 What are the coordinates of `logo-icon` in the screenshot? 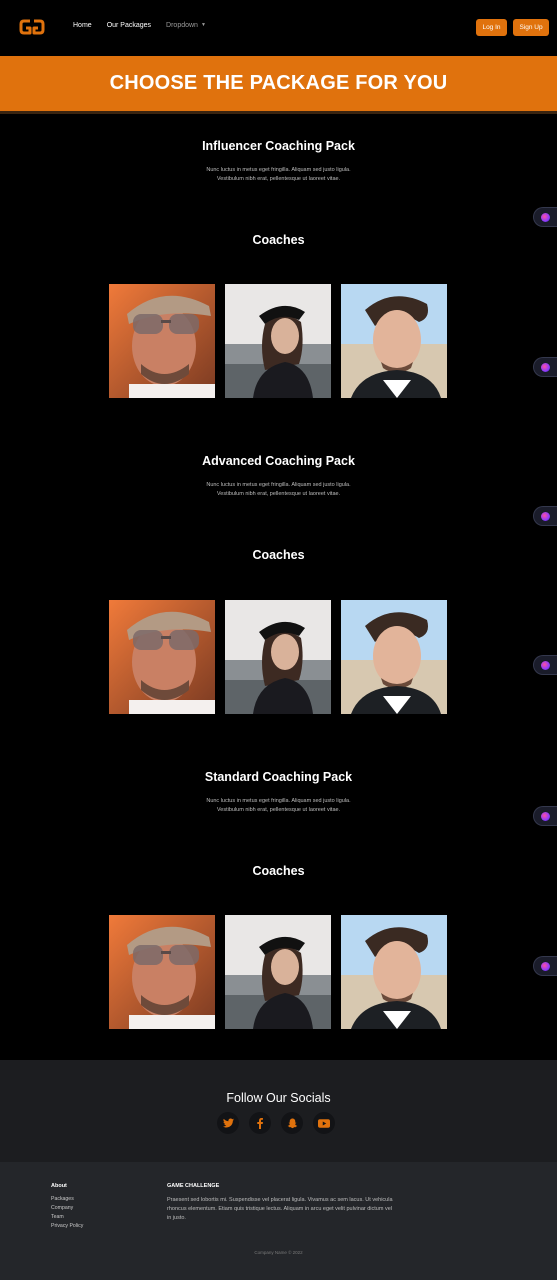 It's located at (32, 27).